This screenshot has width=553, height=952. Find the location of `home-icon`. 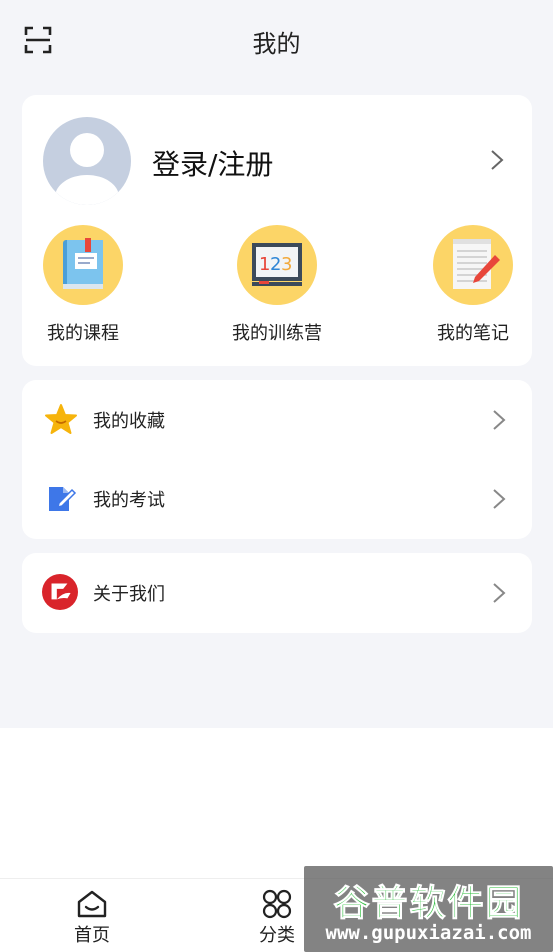

home-icon is located at coordinates (92, 904).